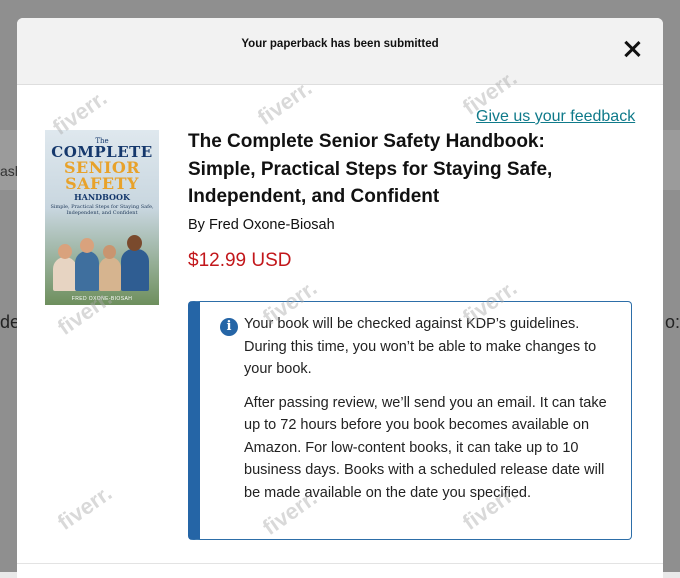 The image size is (680, 578). What do you see at coordinates (229, 327) in the screenshot?
I see `info-icon: i` at bounding box center [229, 327].